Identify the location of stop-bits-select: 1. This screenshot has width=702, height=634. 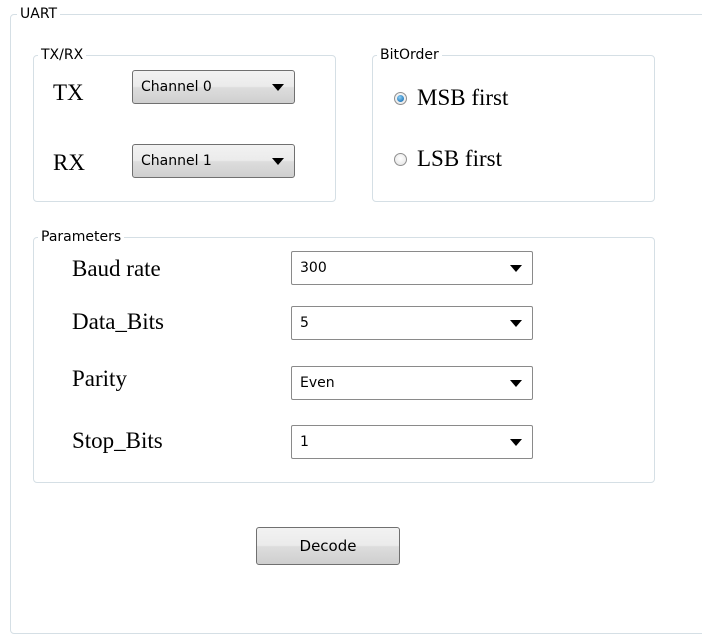
(412, 442).